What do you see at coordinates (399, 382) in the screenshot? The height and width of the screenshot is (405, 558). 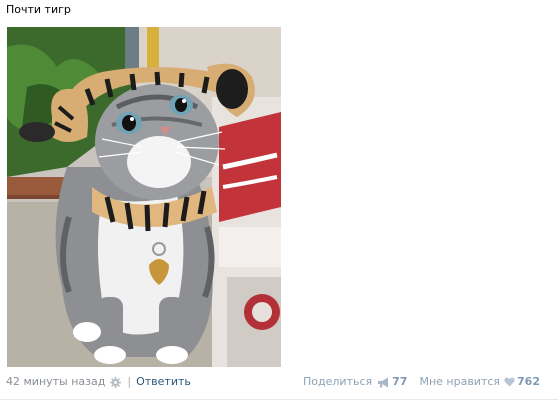 I see `share-count: 77` at bounding box center [399, 382].